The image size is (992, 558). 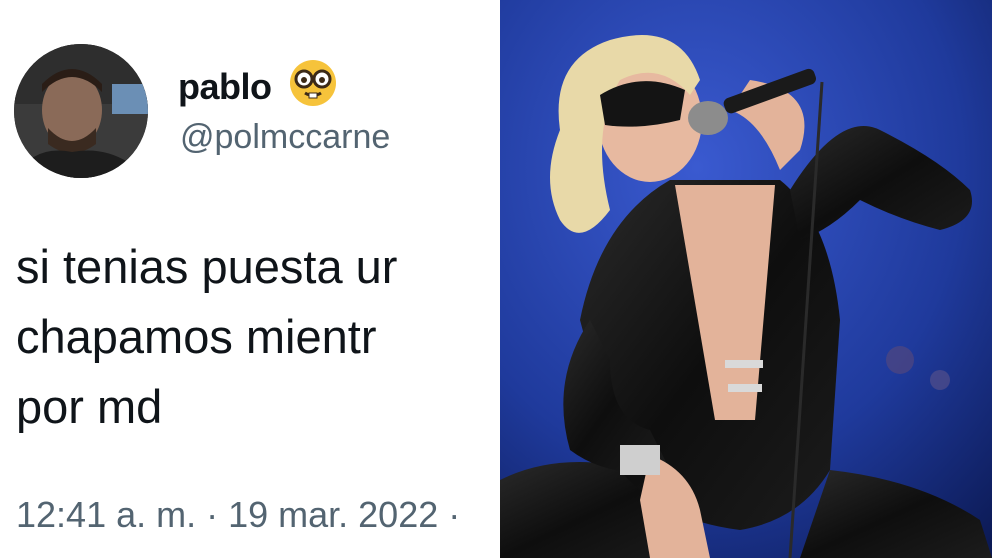 What do you see at coordinates (285, 137) in the screenshot?
I see `user-handle: @polmccarne` at bounding box center [285, 137].